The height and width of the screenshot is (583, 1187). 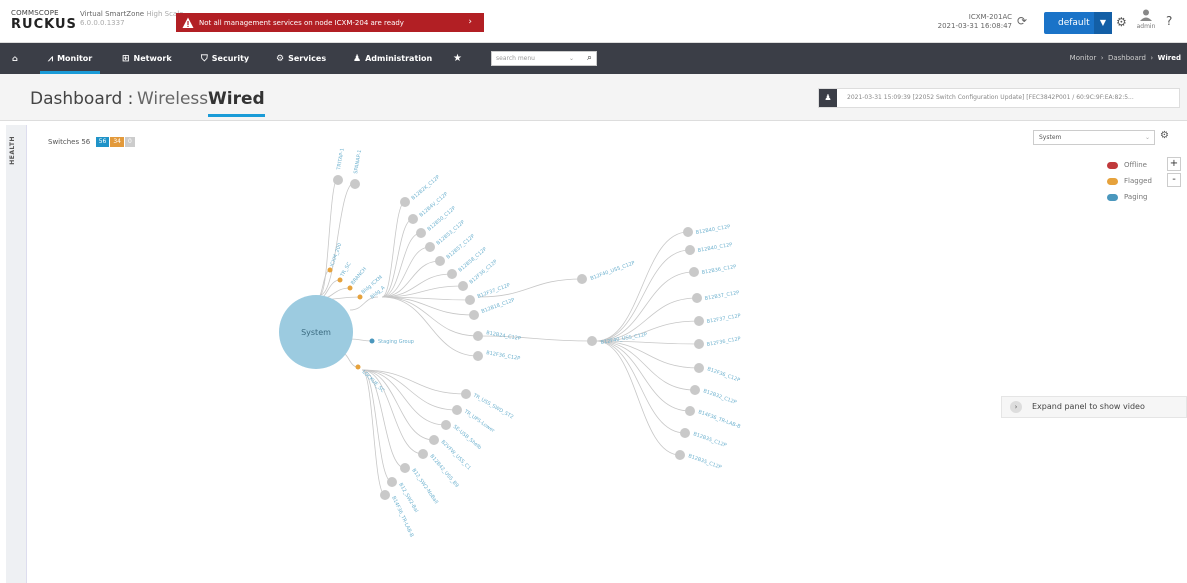 What do you see at coordinates (424, 486) in the screenshot?
I see `switch-label: B12_SW2-NoBall` at bounding box center [424, 486].